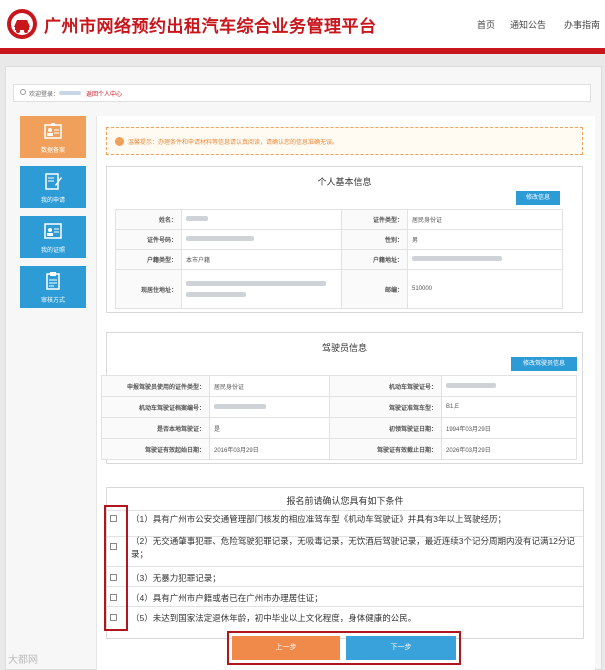  What do you see at coordinates (544, 364) in the screenshot?
I see `modify-driver-info-button: 修改驾驶员信息` at bounding box center [544, 364].